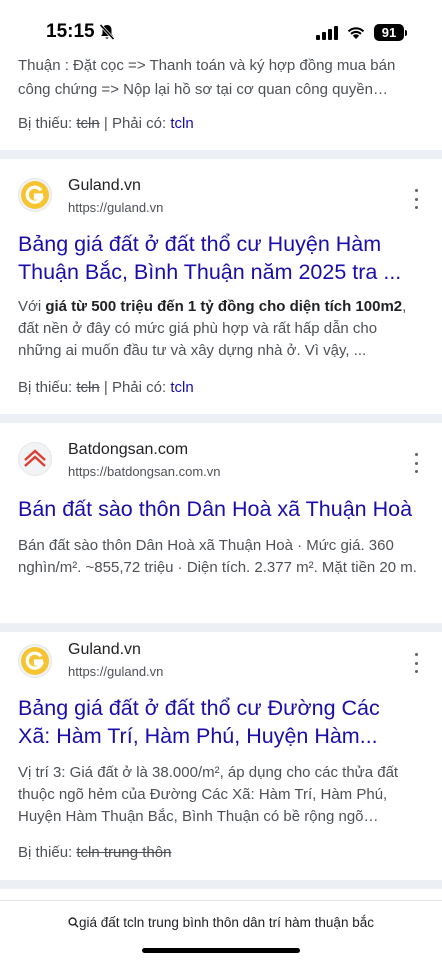 The height and width of the screenshot is (961, 442). I want to click on batdongsan-favicon, so click(35, 459).